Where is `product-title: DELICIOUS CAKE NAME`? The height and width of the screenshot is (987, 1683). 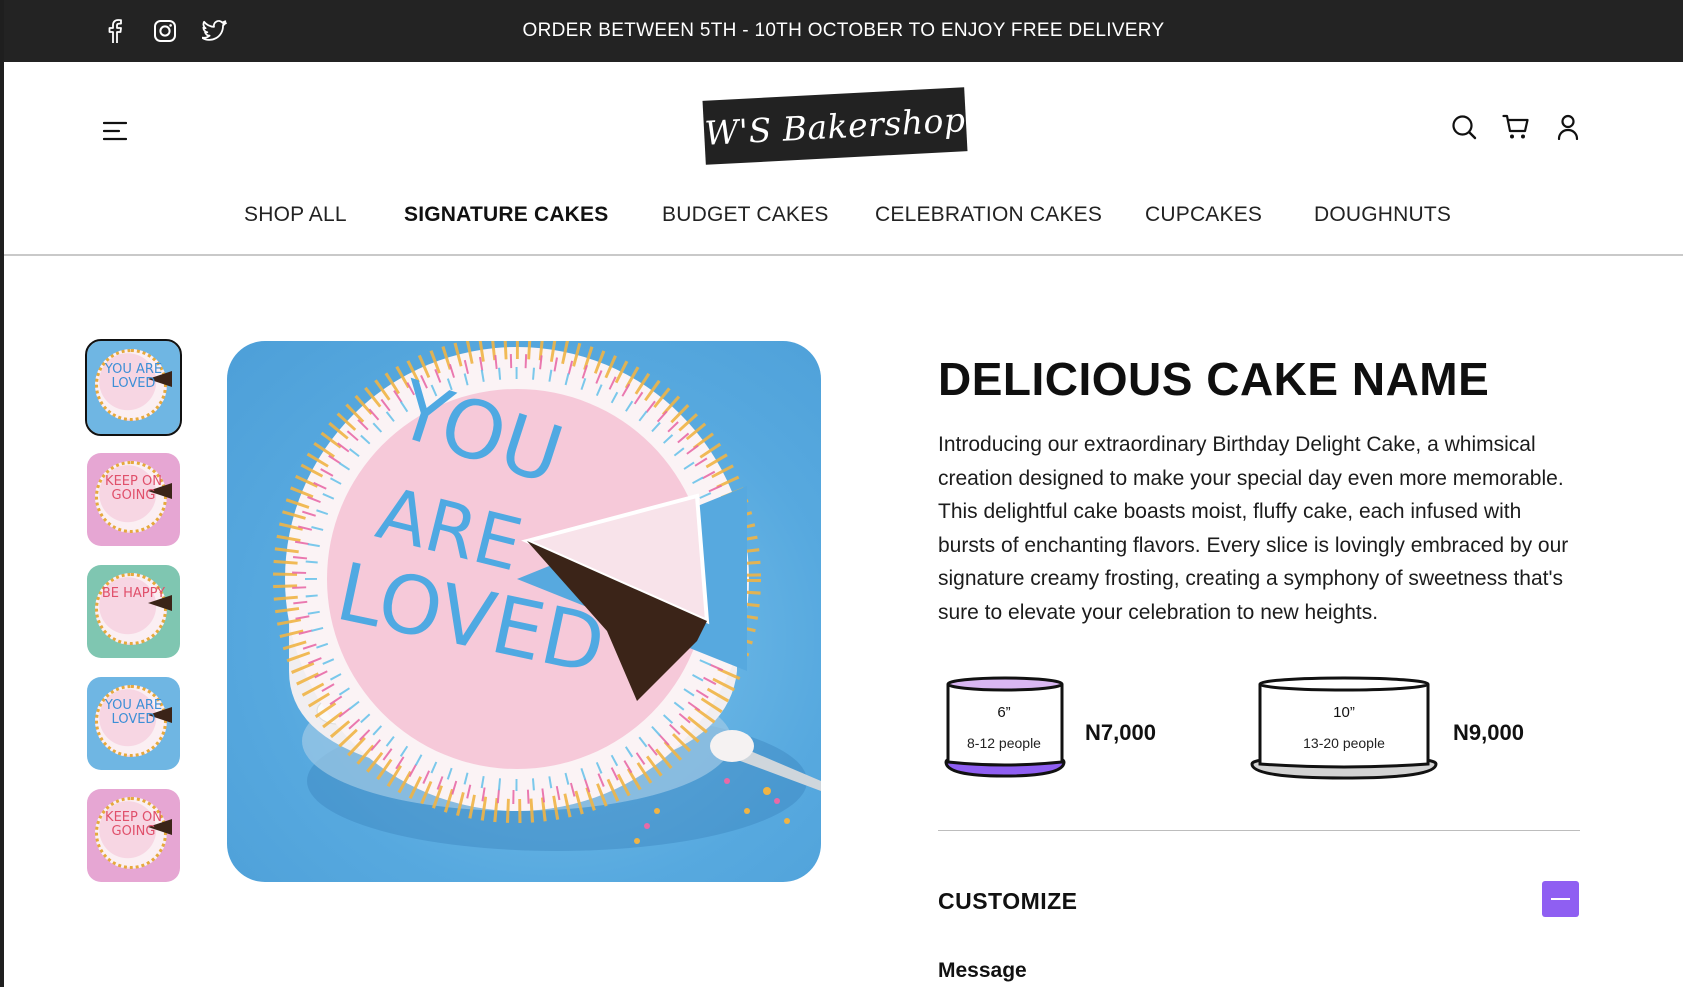
product-title: DELICIOUS CAKE NAME is located at coordinates (1214, 379).